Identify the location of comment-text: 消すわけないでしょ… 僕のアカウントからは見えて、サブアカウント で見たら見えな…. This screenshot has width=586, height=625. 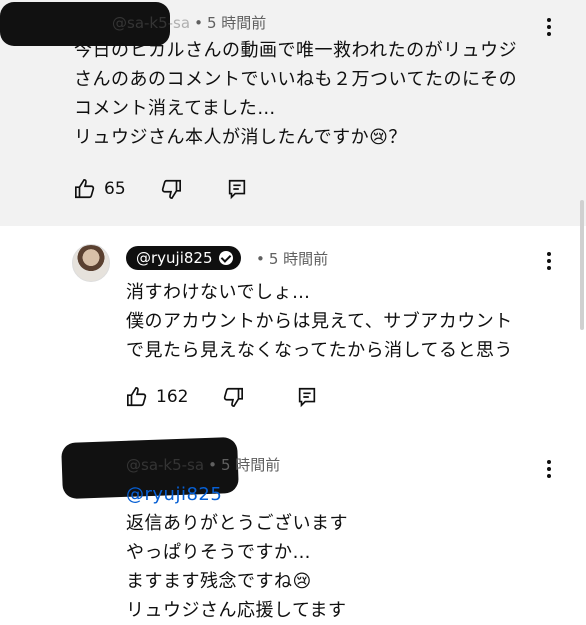
(319, 321).